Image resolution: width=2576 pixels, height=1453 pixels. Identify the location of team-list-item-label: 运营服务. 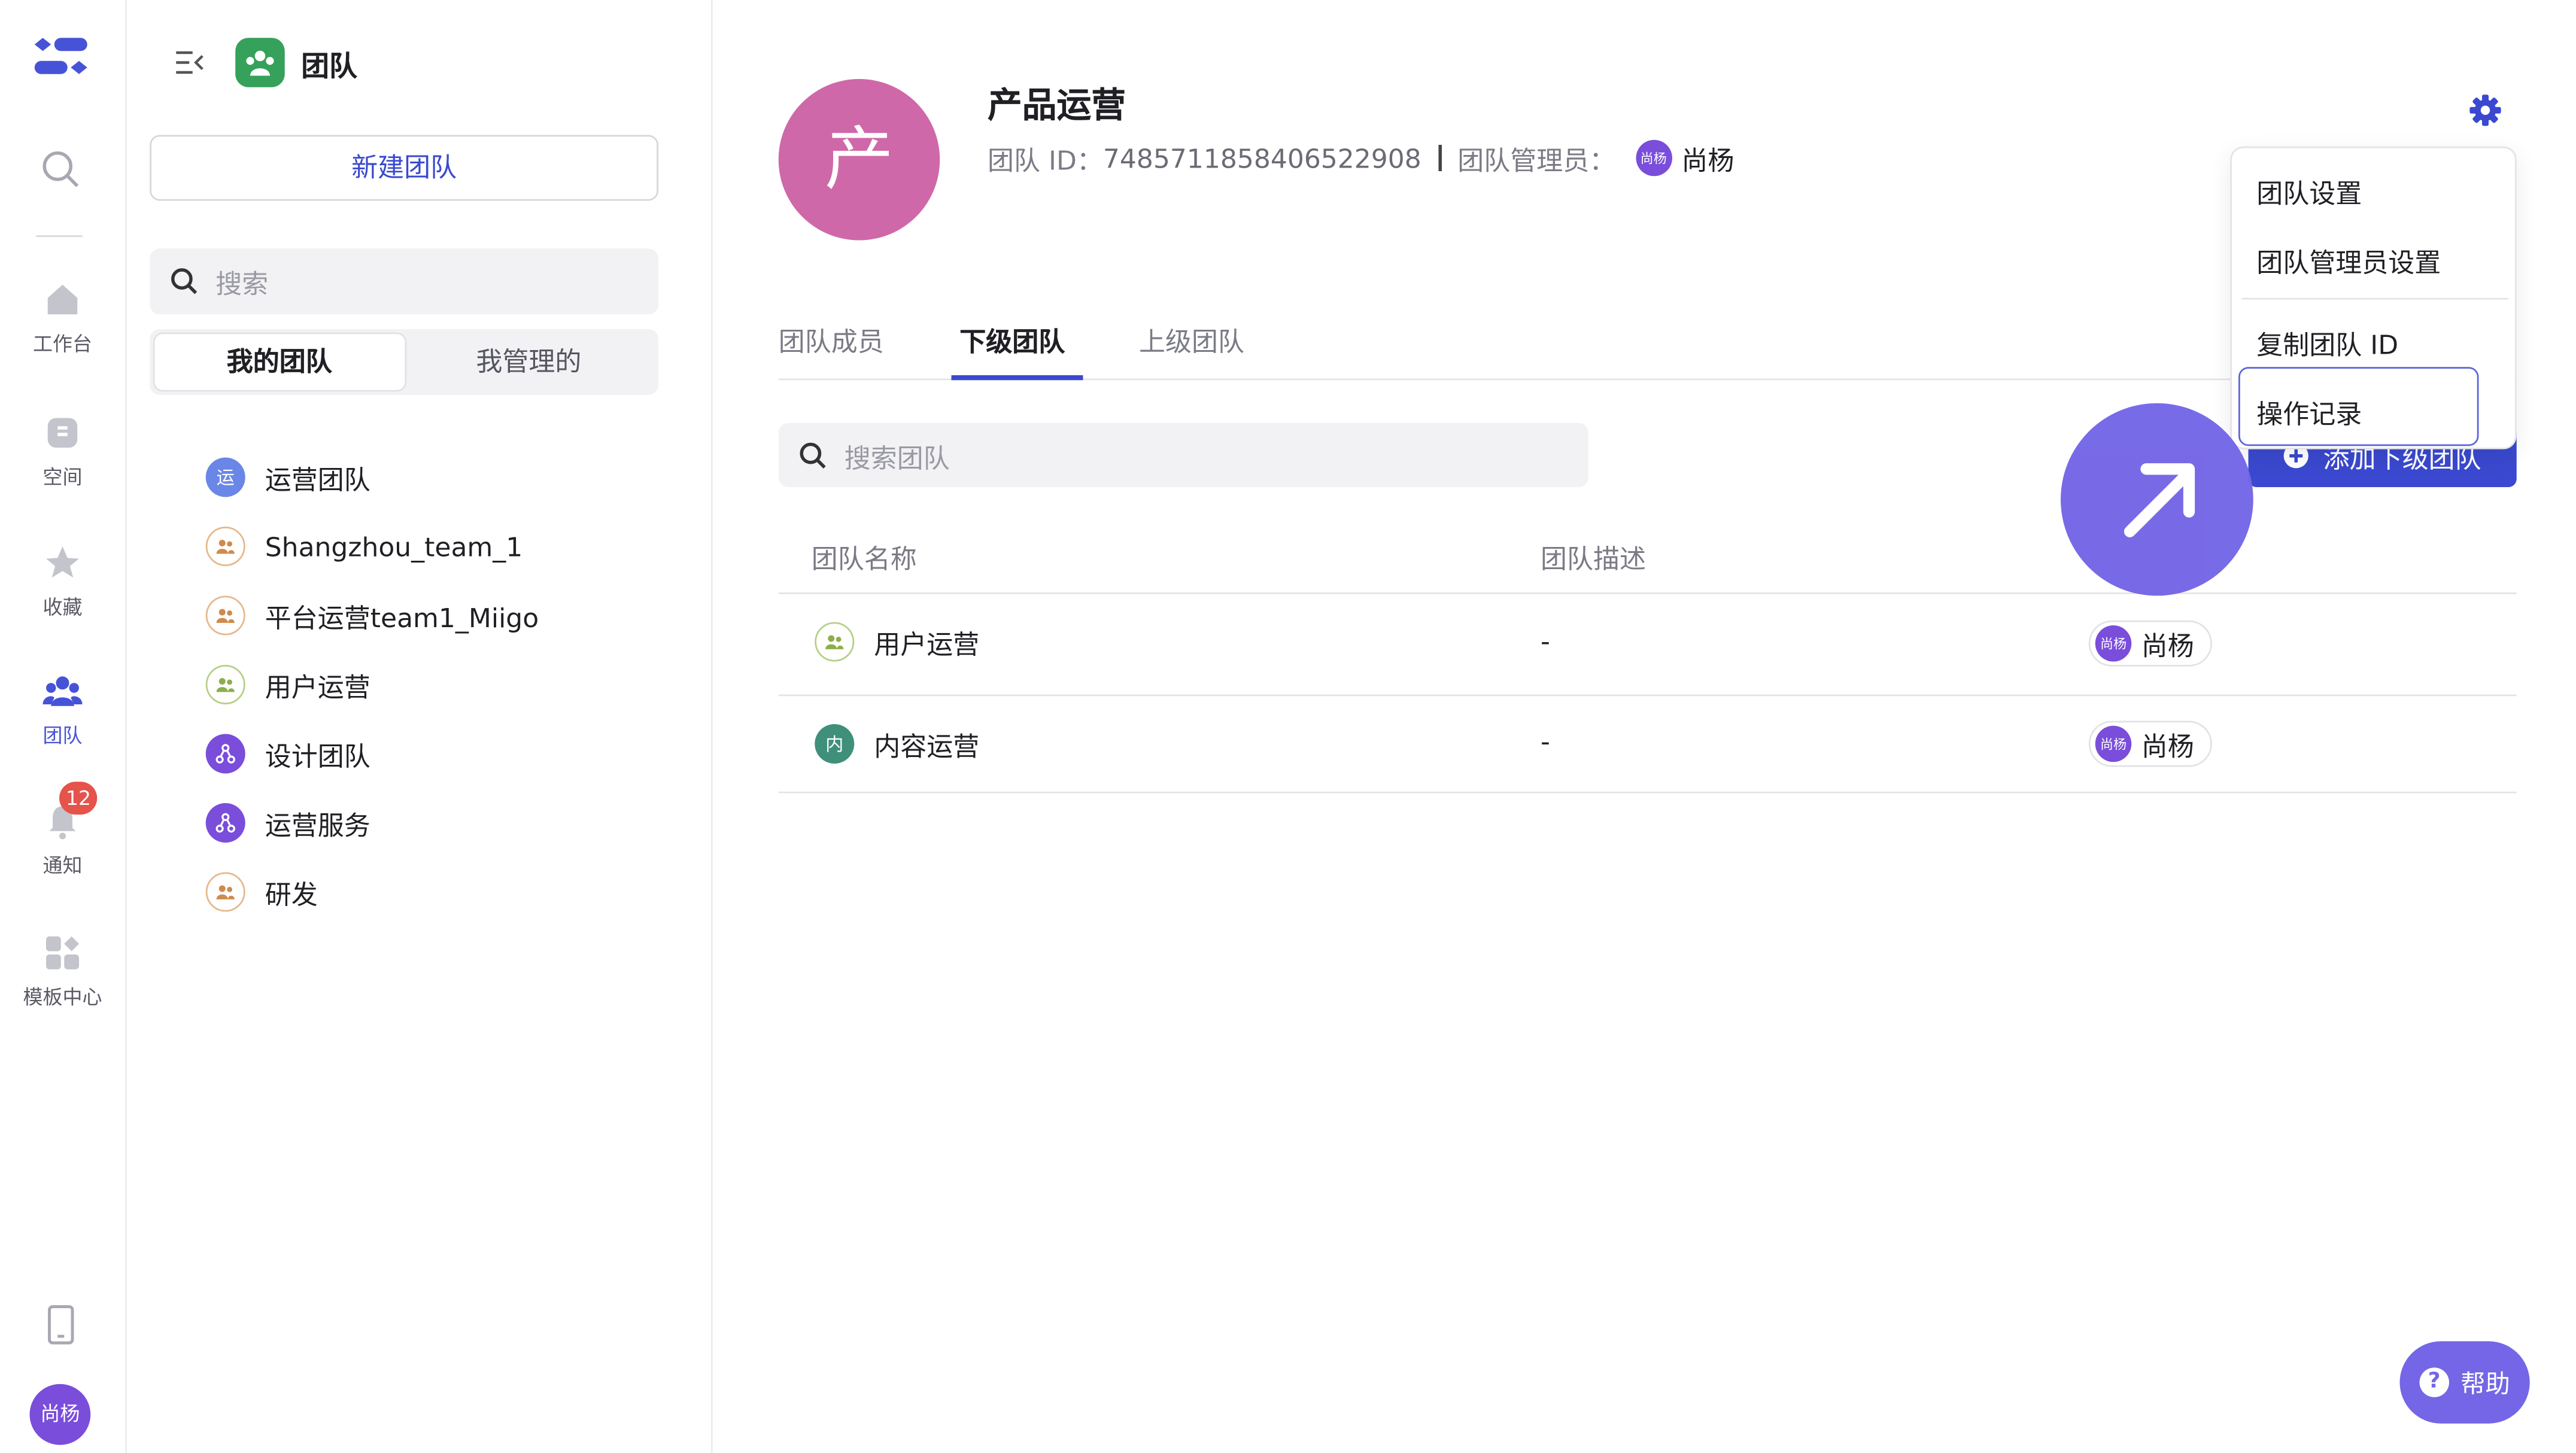
(317, 826).